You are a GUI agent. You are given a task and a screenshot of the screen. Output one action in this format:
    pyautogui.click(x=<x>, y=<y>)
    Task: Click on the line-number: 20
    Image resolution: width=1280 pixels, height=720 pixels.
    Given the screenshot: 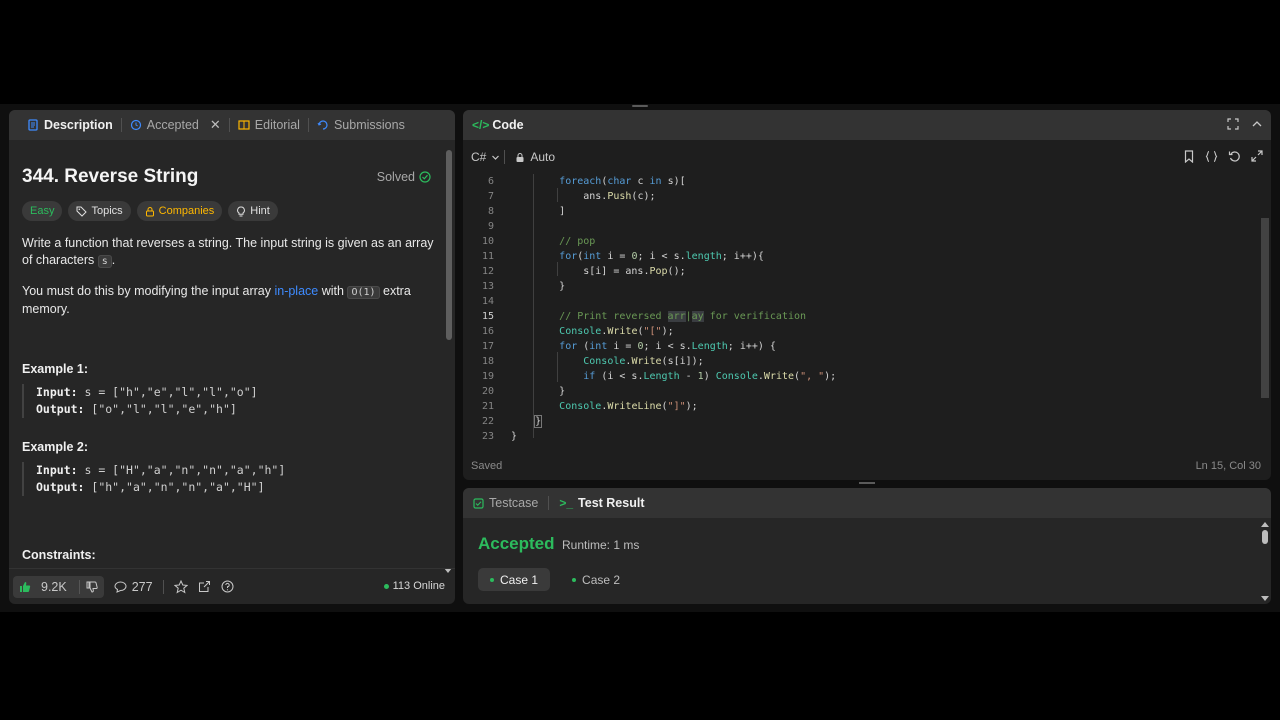 What is the action you would take?
    pyautogui.click(x=487, y=391)
    